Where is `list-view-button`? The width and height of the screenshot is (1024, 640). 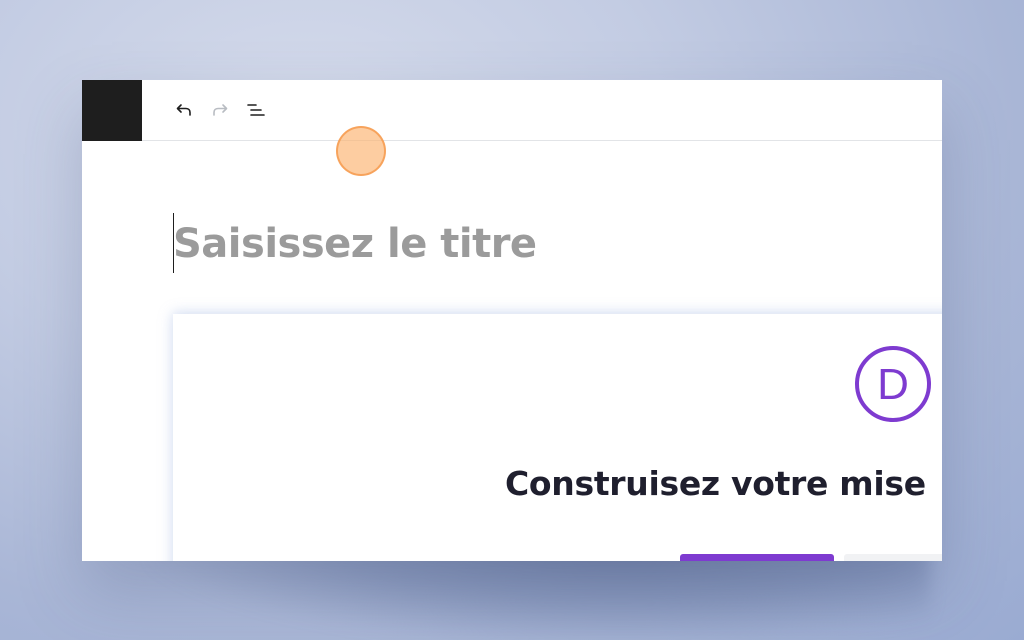 list-view-button is located at coordinates (256, 110).